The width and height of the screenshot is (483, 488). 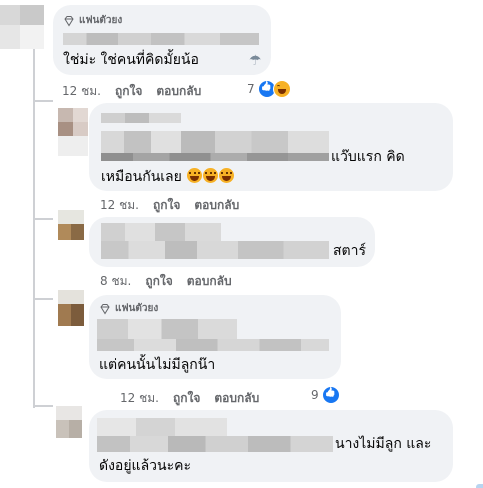 I want to click on comment-text-line: นางไม่มีลูก และ, so click(x=383, y=444).